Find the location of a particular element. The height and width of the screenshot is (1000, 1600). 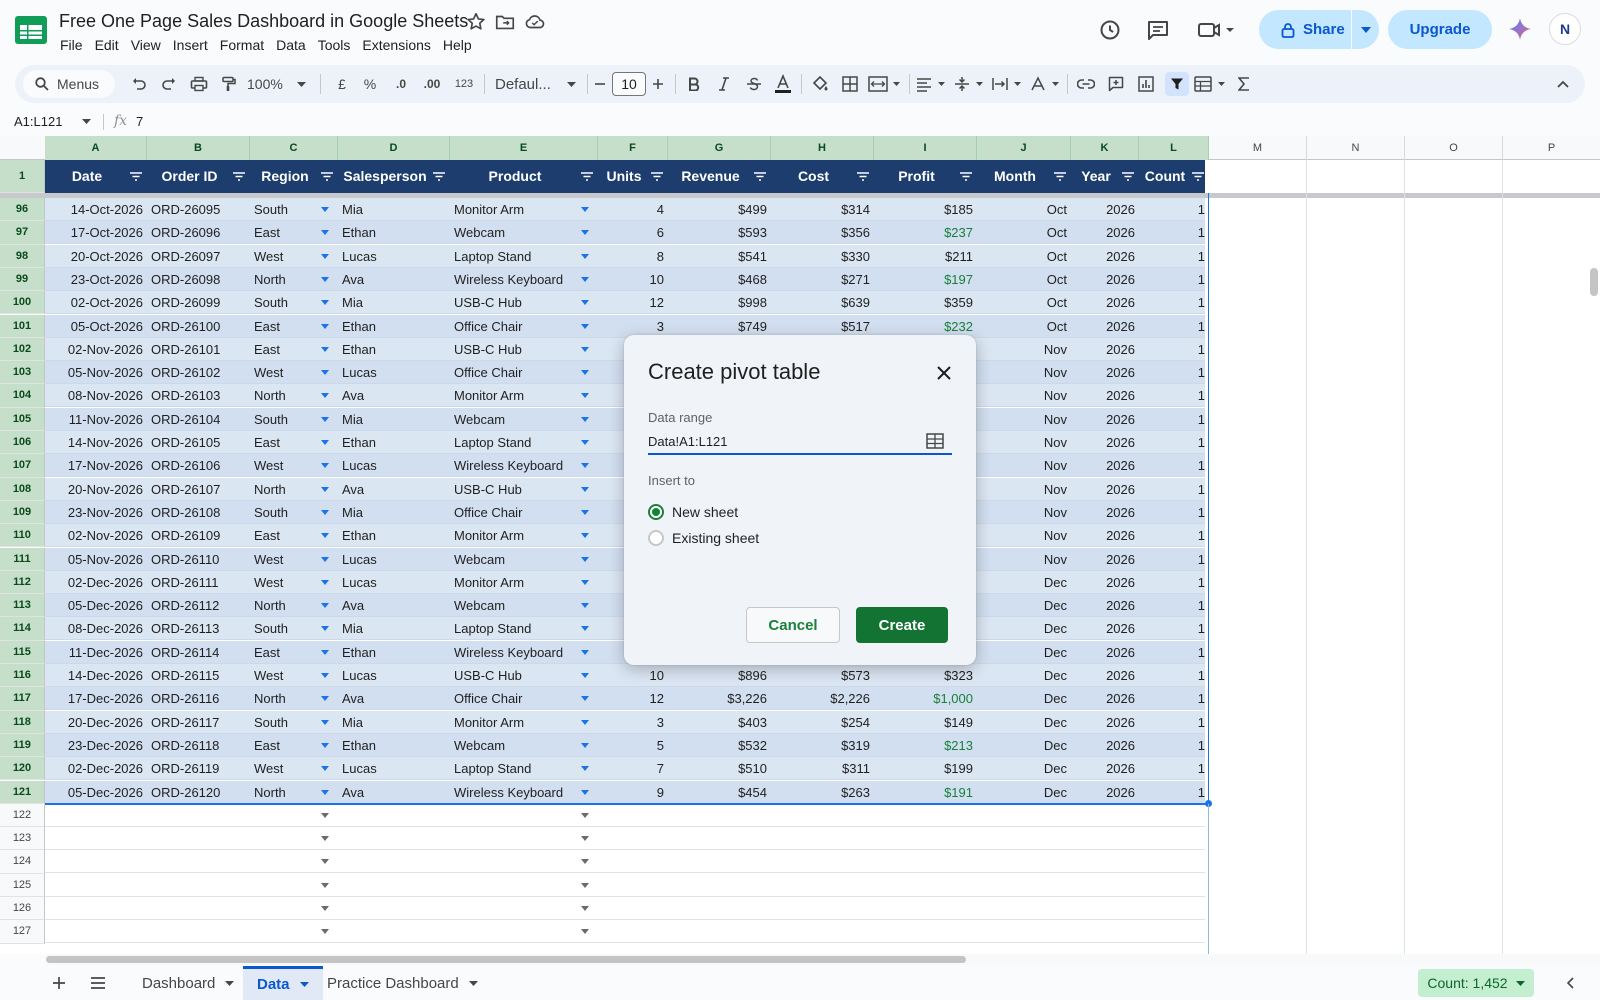

upgrade-button: Upgrade is located at coordinates (1440, 29).